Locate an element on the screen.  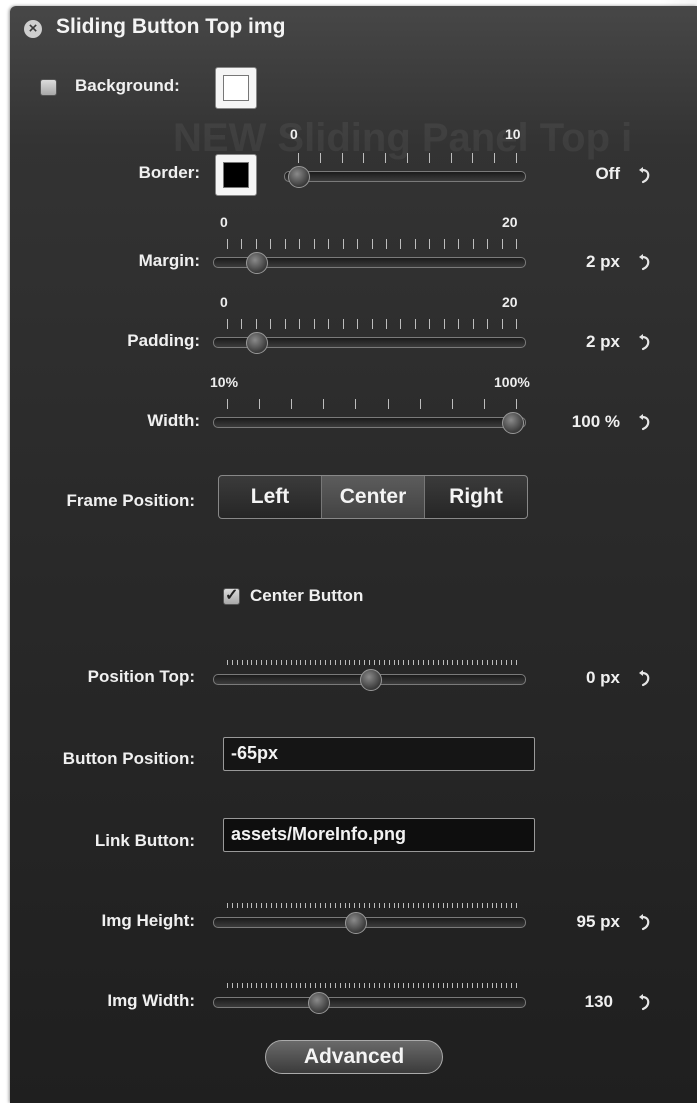
width-reset-icon is located at coordinates (643, 422).